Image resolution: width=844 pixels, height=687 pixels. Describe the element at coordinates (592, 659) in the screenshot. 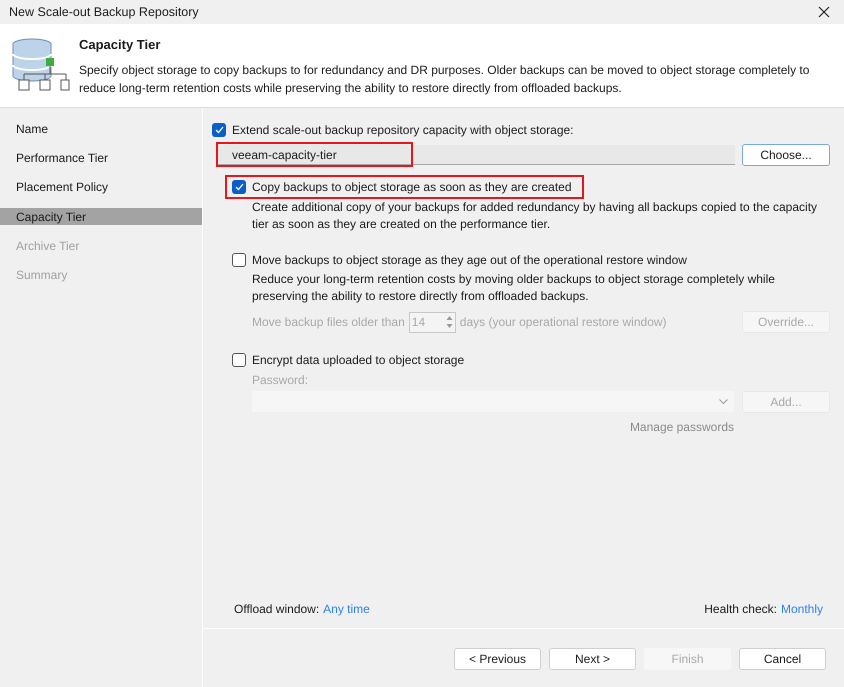

I see `wizard-button: Next >` at that location.